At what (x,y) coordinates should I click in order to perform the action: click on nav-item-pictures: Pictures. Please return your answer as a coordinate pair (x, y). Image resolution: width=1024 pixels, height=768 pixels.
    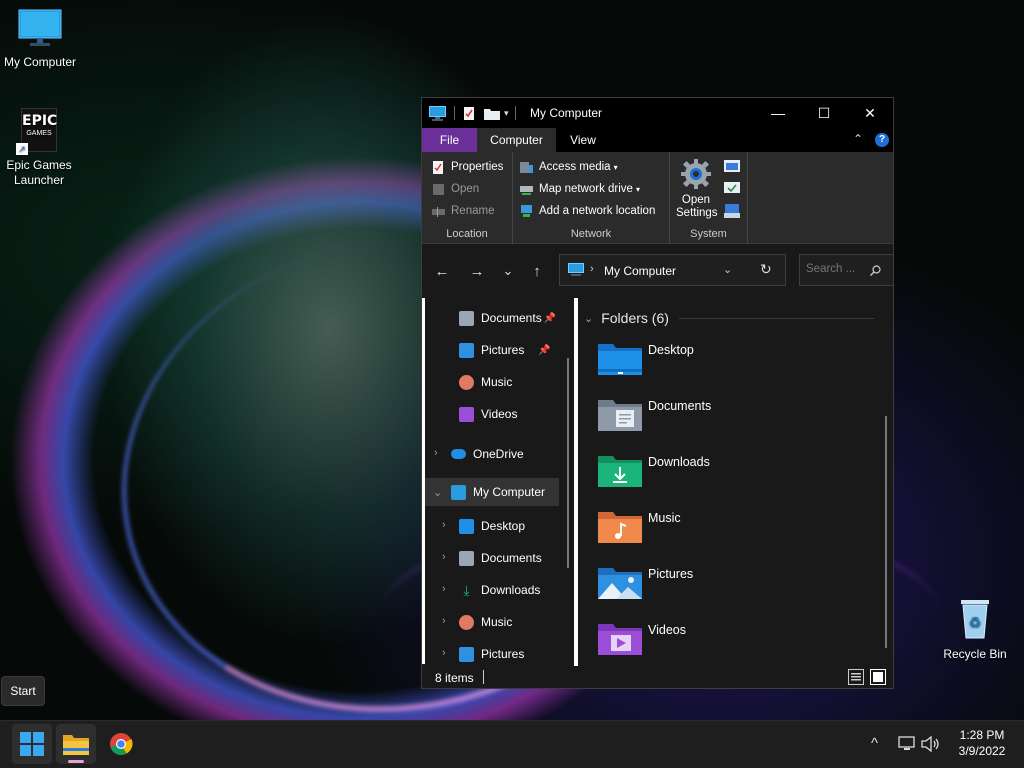
    Looking at the image, I should click on (491, 653).